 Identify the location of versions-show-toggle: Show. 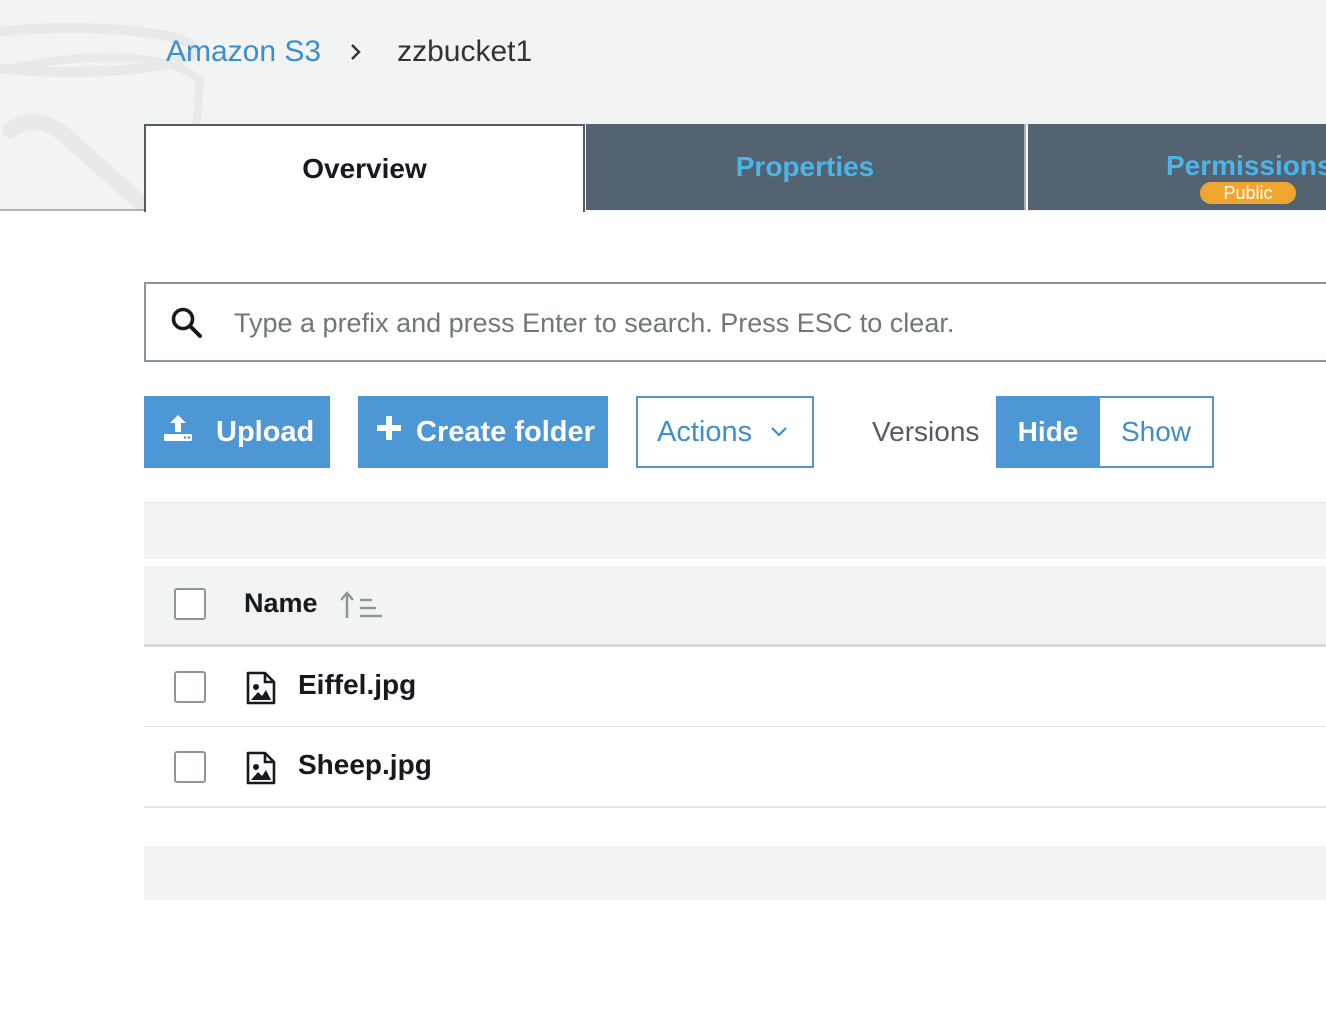
(1157, 432).